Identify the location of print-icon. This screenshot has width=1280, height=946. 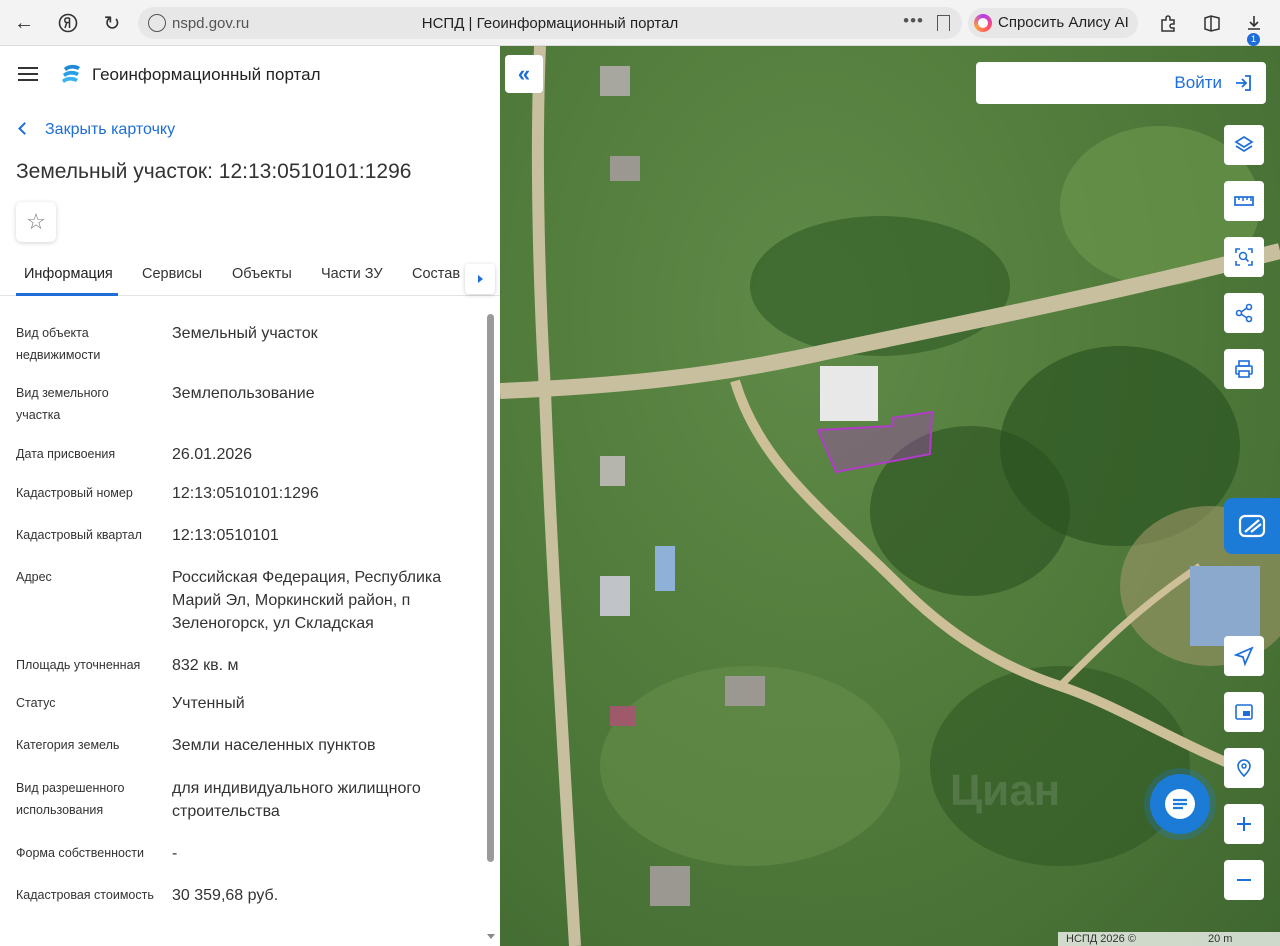
(1244, 369).